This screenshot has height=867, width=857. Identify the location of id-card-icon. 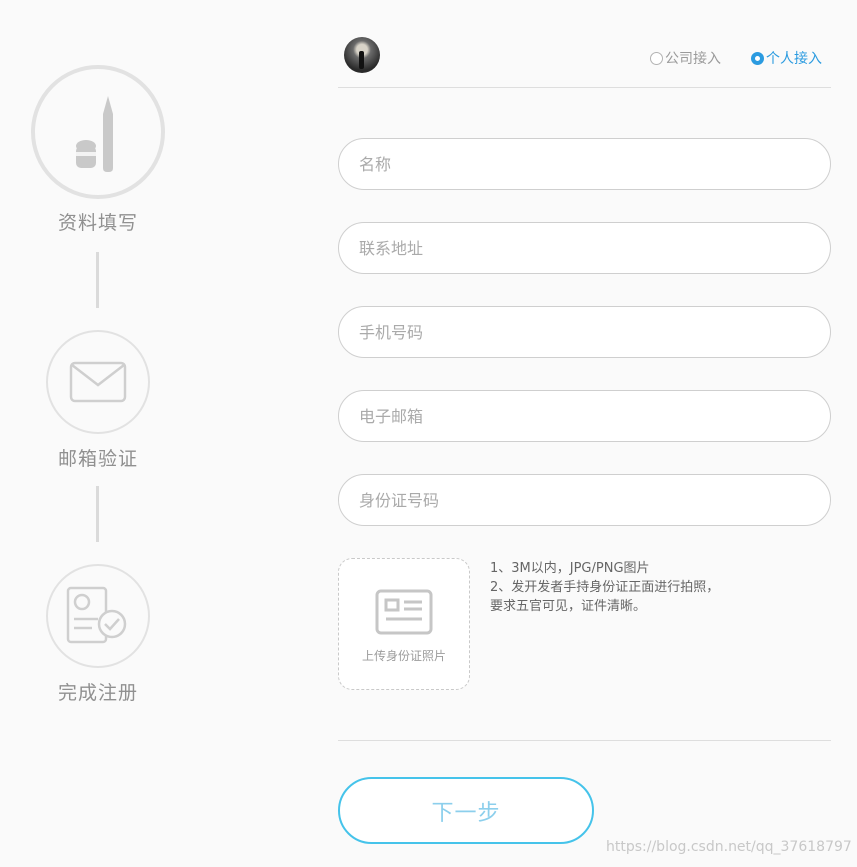
(404, 612).